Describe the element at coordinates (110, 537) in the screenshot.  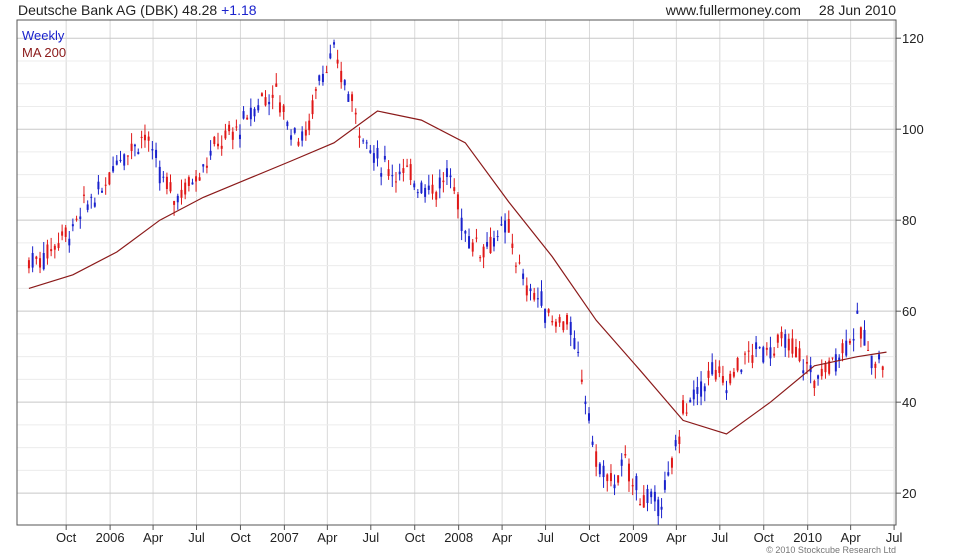
I see `x-tick-label: 2006` at that location.